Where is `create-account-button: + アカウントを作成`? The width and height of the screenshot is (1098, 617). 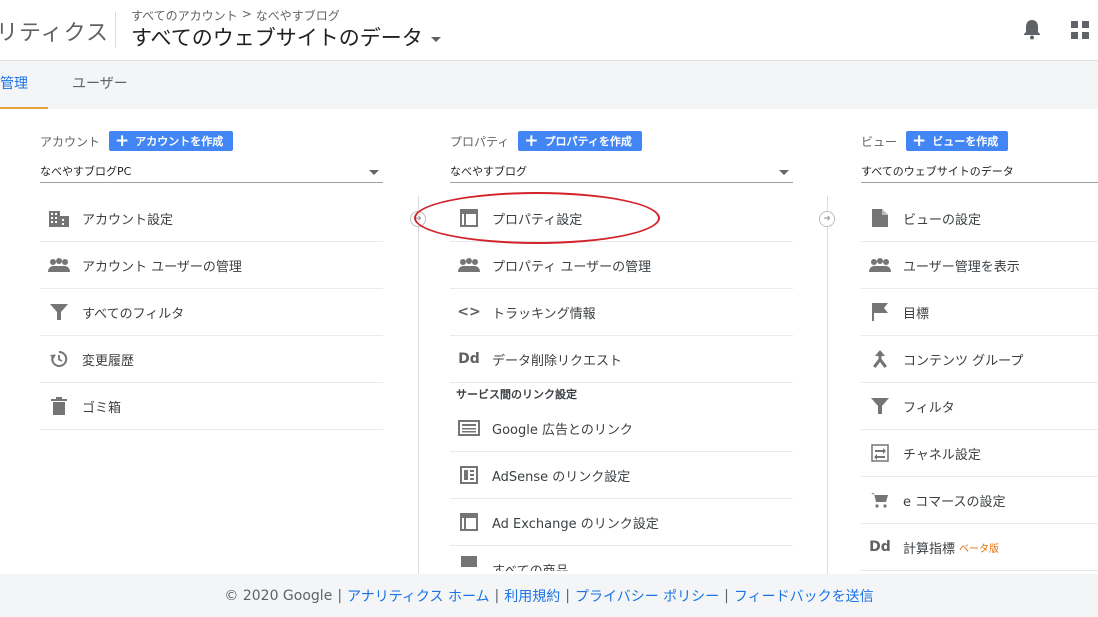 create-account-button: + アカウントを作成 is located at coordinates (171, 140).